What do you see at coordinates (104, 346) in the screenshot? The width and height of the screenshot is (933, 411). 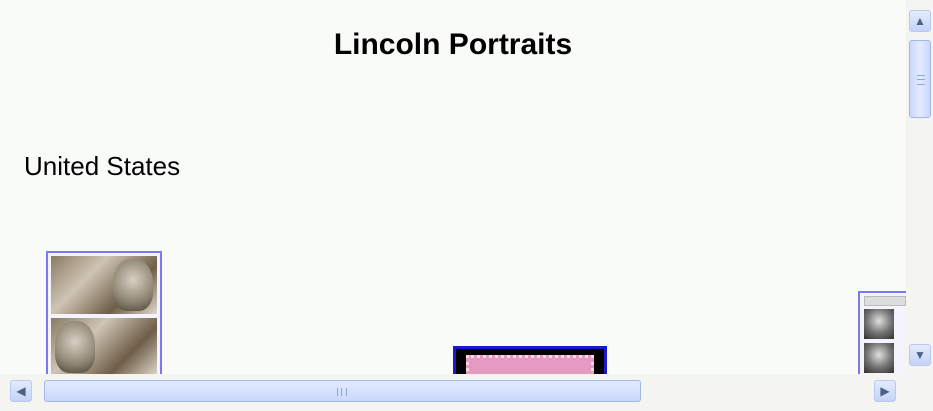 I see `stamp-image-bottom` at bounding box center [104, 346].